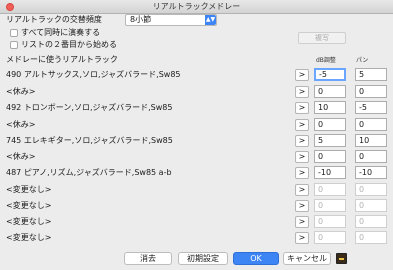 Image resolution: width=393 pixels, height=270 pixels. I want to click on pan-input: 5, so click(371, 74).